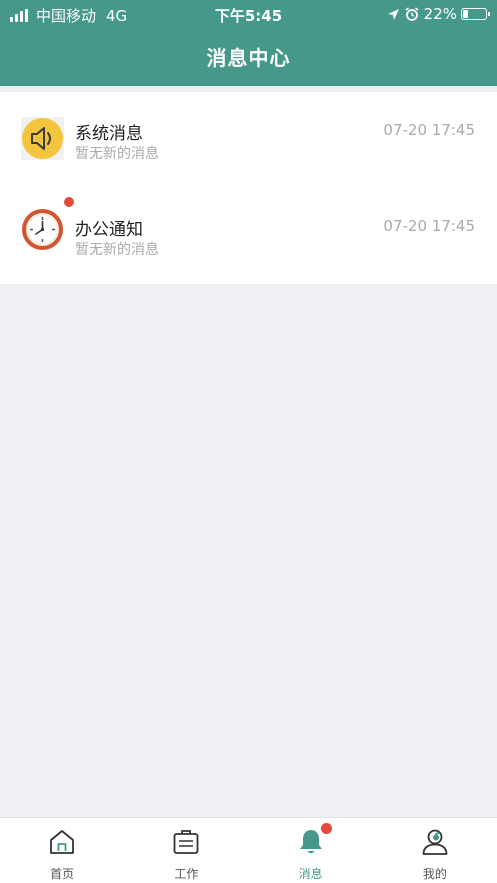 The width and height of the screenshot is (497, 883). What do you see at coordinates (186, 842) in the screenshot?
I see `briefcase-icon` at bounding box center [186, 842].